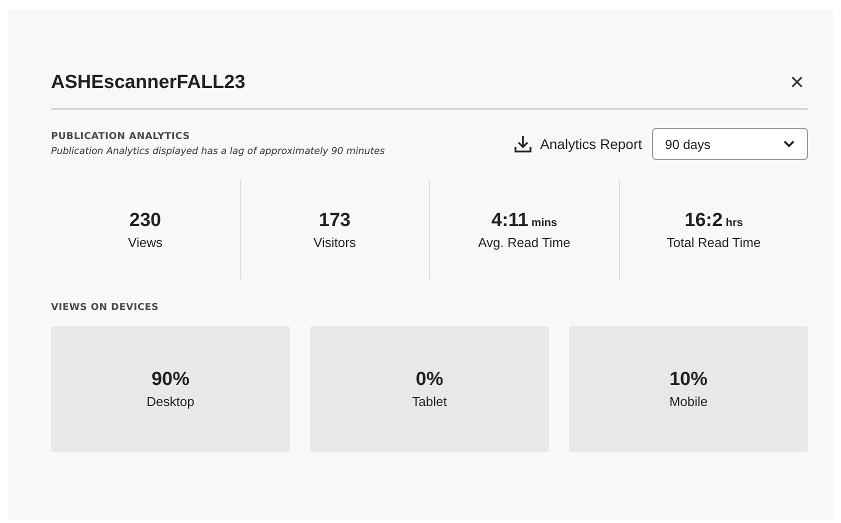 This screenshot has height=523, width=841. Describe the element at coordinates (713, 221) in the screenshot. I see `stat-value: 16:2 hrs` at that location.